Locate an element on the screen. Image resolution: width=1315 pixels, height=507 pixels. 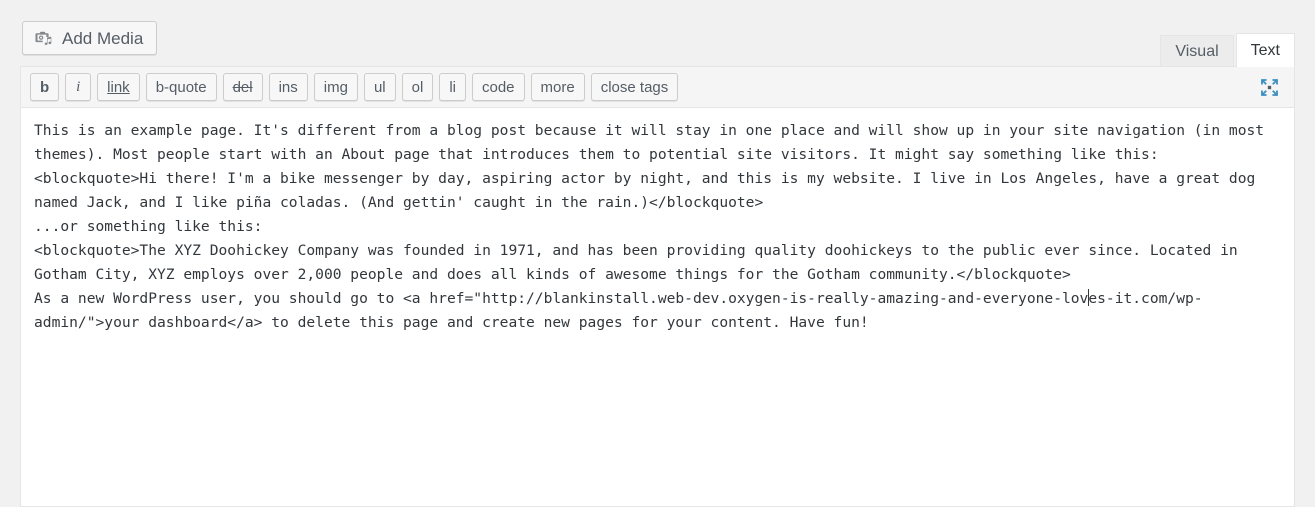
quicktag-img: img is located at coordinates (335, 87).